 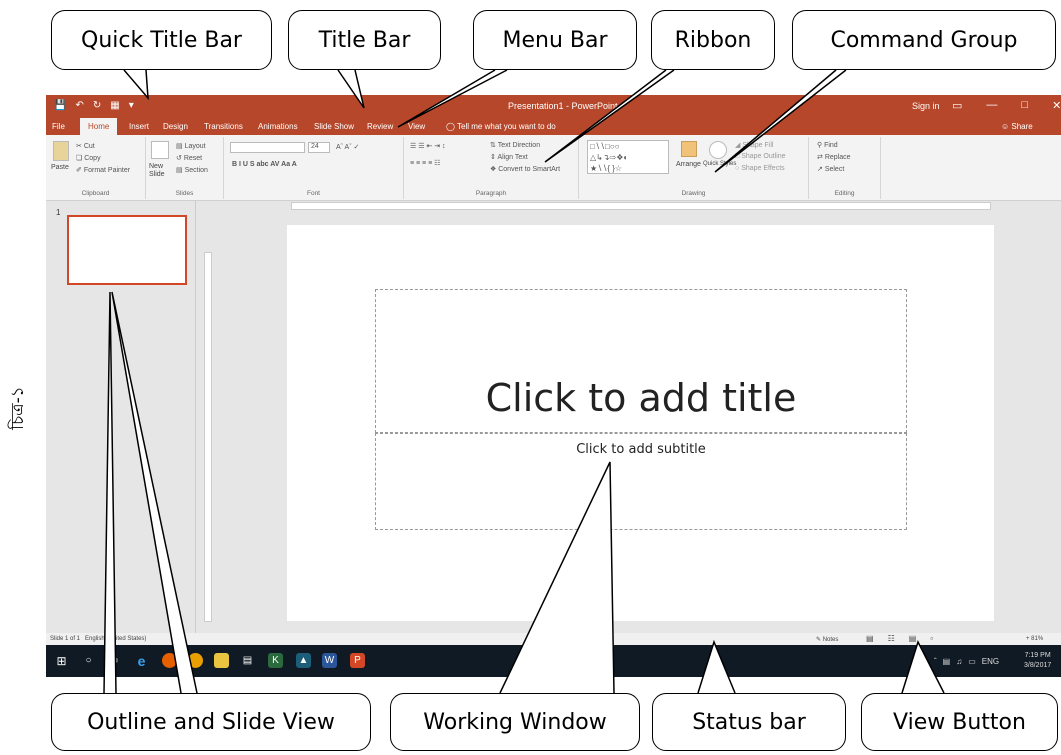 I want to click on callout-quick-title-bar: Quick Title Bar, so click(x=161, y=40).